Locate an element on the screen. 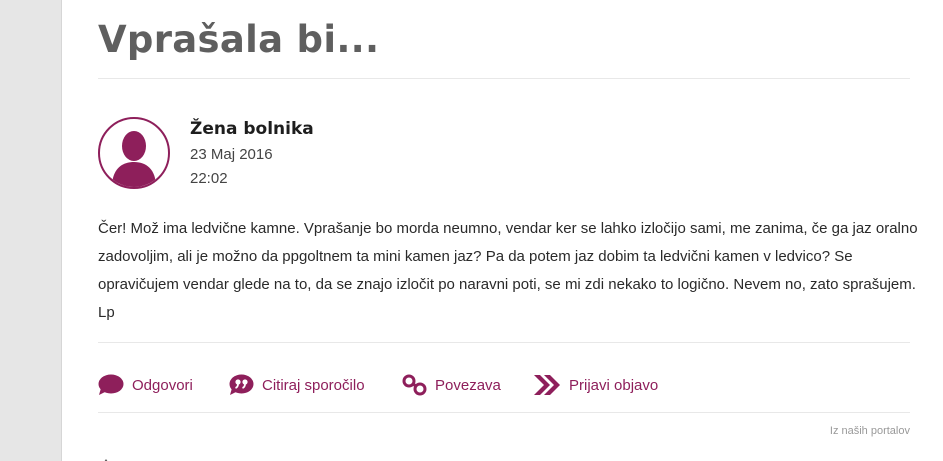  double-chevron-icon is located at coordinates (547, 385).